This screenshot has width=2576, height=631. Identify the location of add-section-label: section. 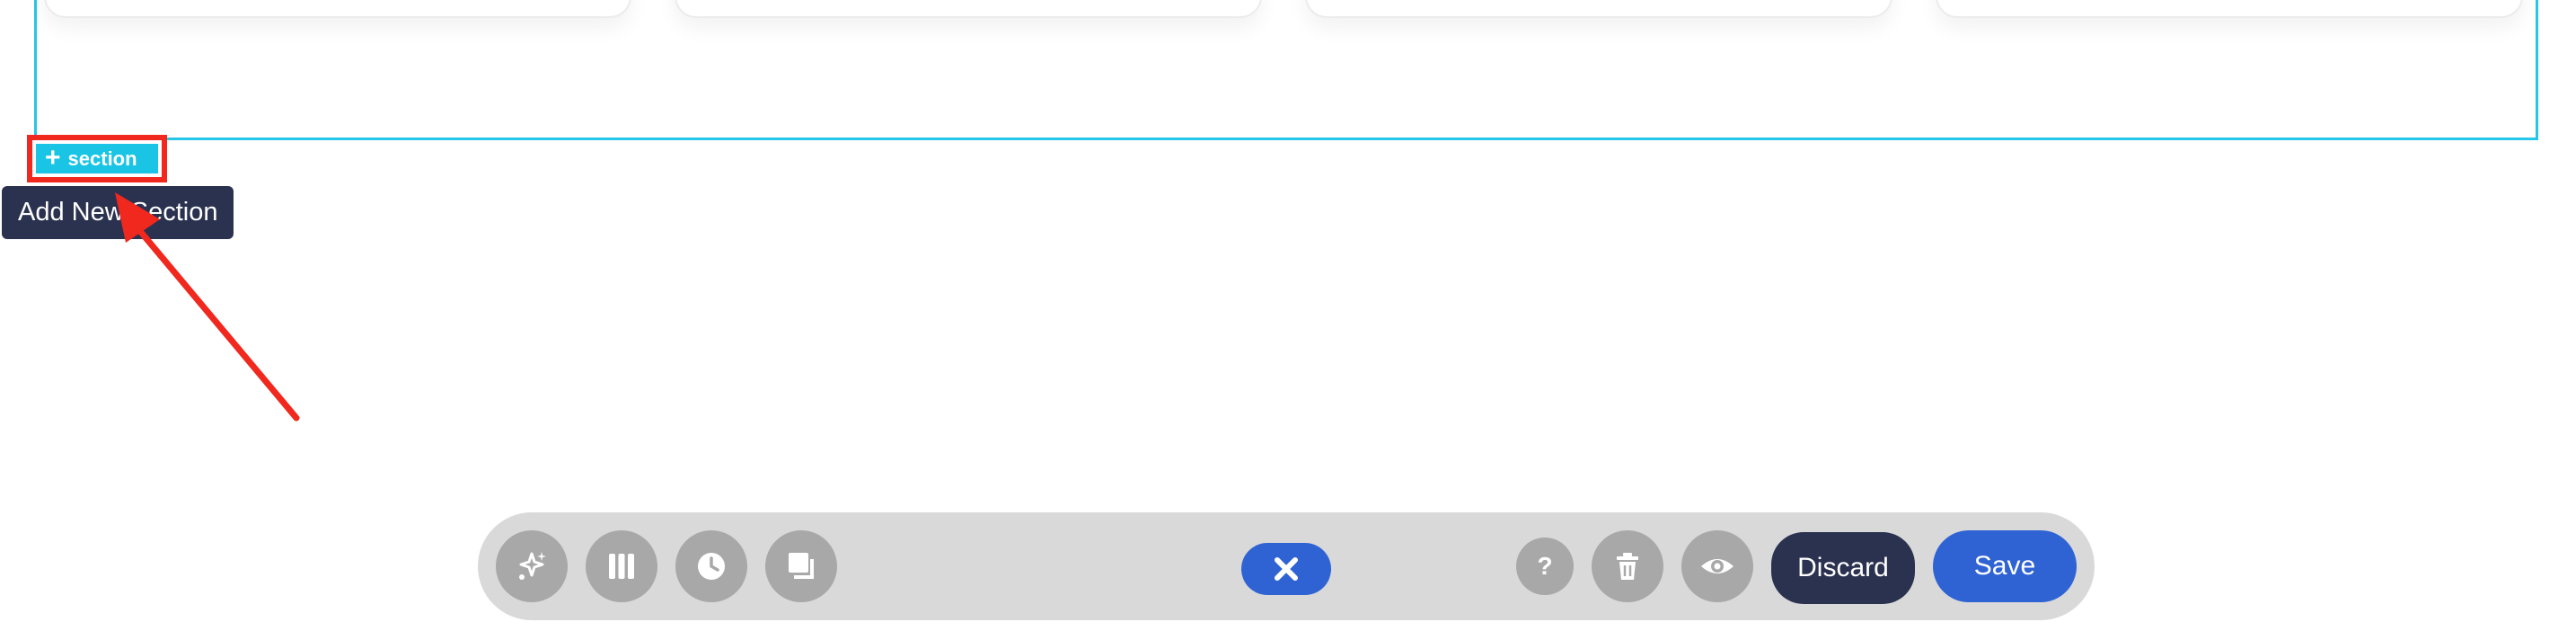
(102, 158).